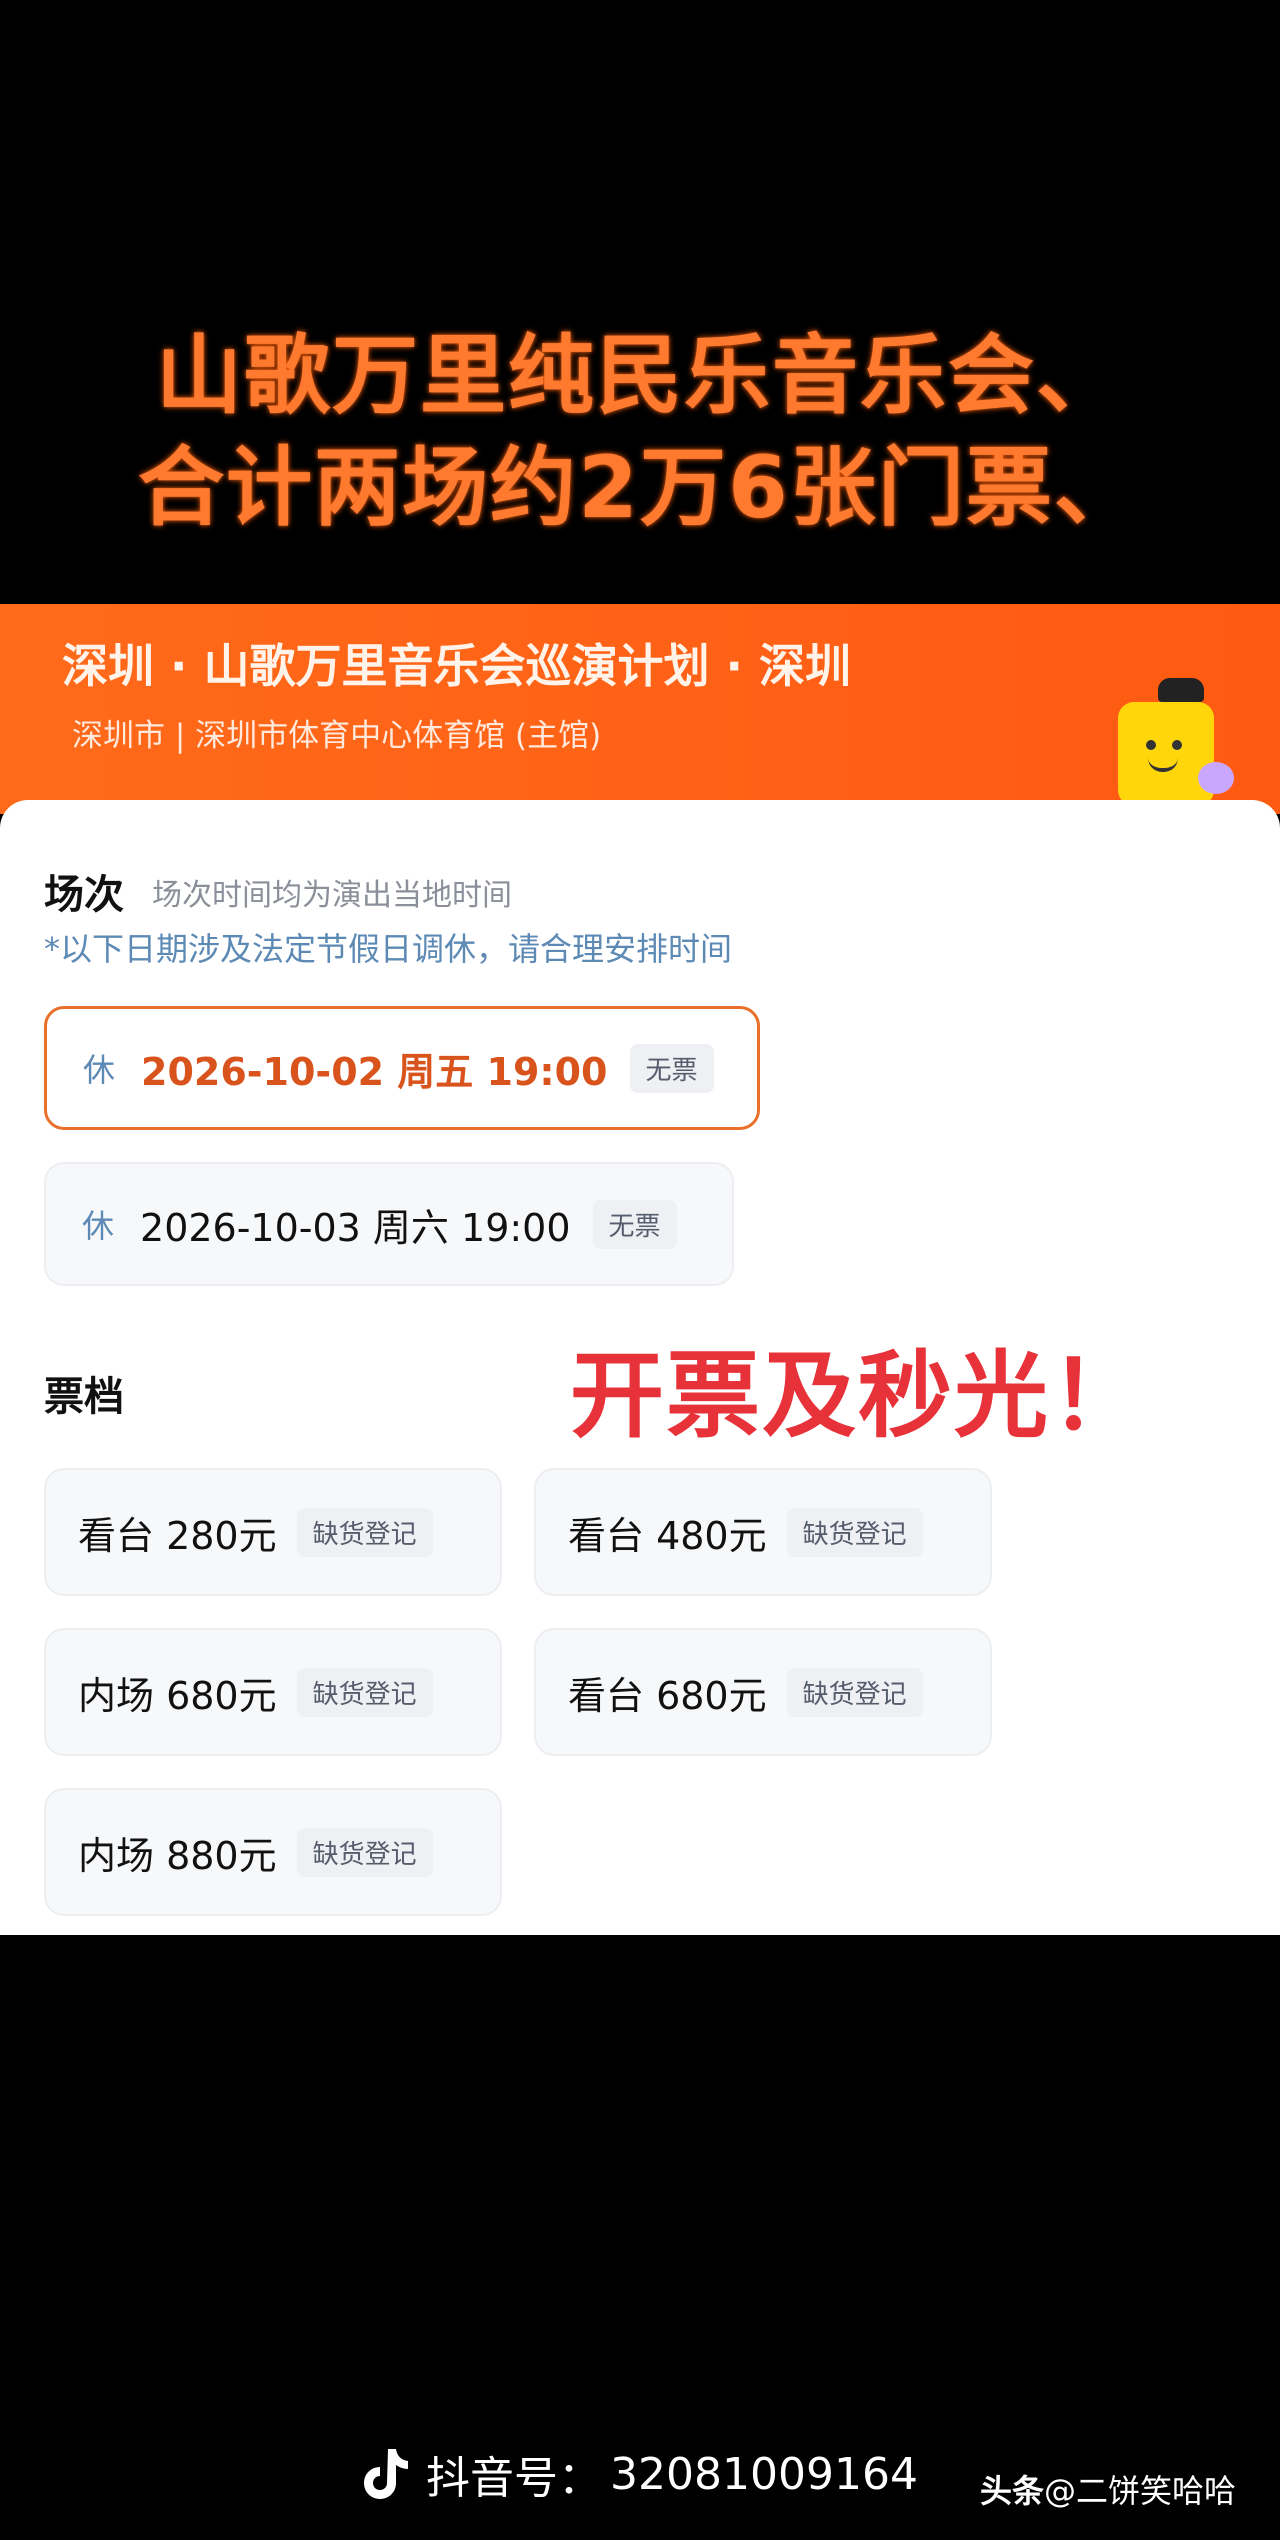 The image size is (1280, 2540). What do you see at coordinates (337, 736) in the screenshot?
I see `event-venue: 深圳市 | 深圳市体育中心体育馆 (主馆)` at bounding box center [337, 736].